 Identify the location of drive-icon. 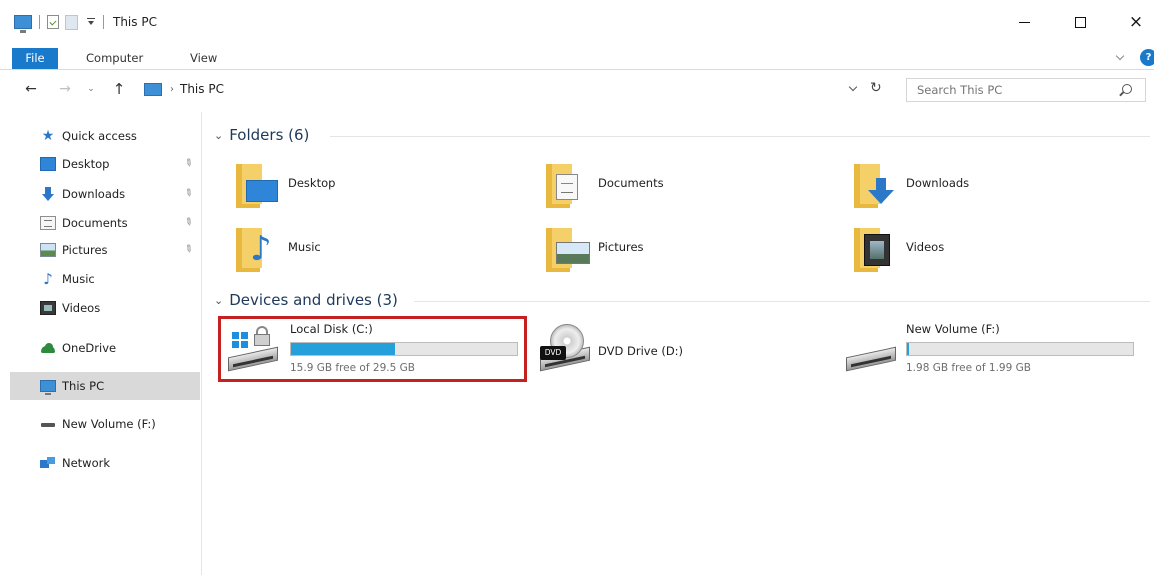
(48, 424).